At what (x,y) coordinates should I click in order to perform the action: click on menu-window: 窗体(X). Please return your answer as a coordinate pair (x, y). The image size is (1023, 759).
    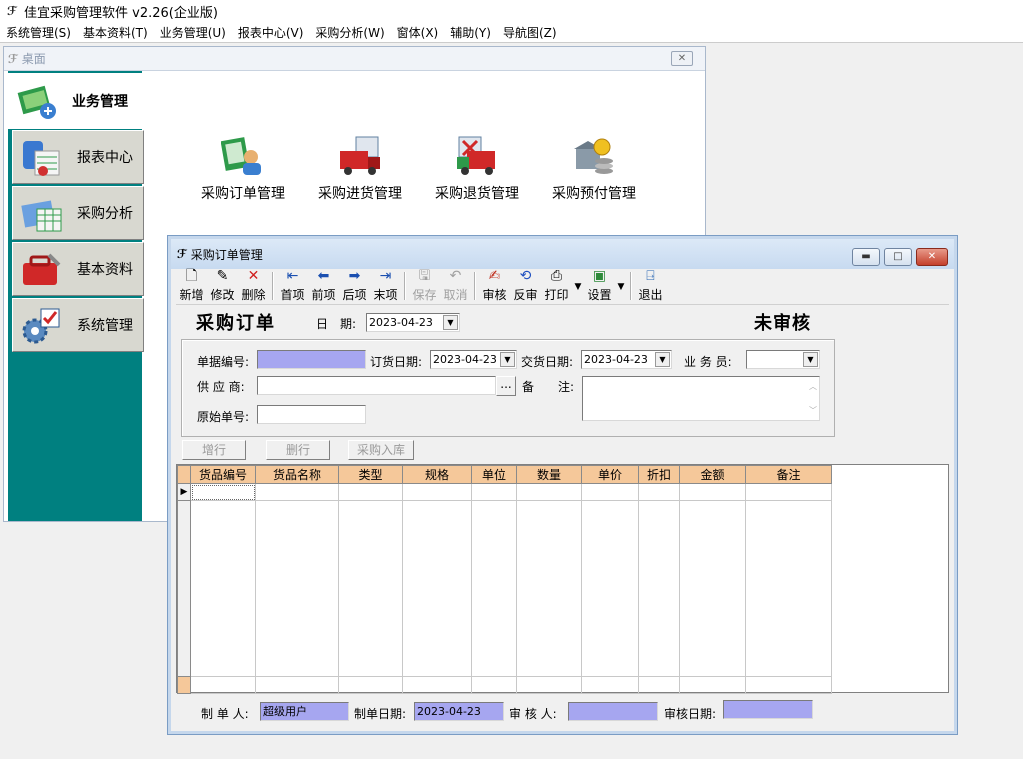
    Looking at the image, I should click on (418, 32).